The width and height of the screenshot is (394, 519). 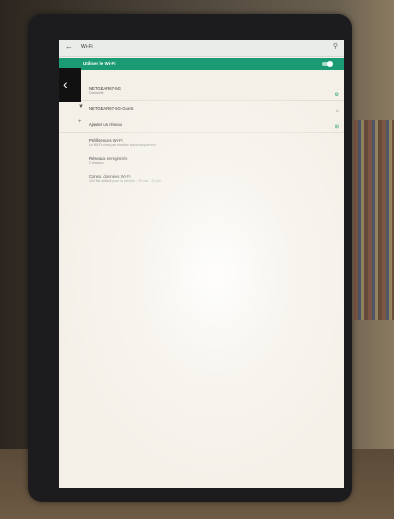 I want to click on network-status: Connecté, so click(x=96, y=93).